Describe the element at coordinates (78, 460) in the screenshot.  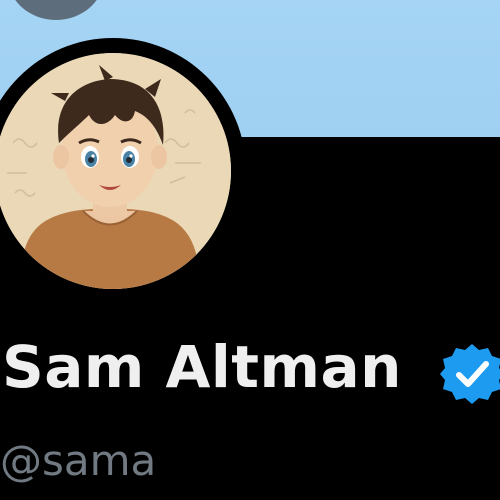
I see `profile-handle: @sama` at that location.